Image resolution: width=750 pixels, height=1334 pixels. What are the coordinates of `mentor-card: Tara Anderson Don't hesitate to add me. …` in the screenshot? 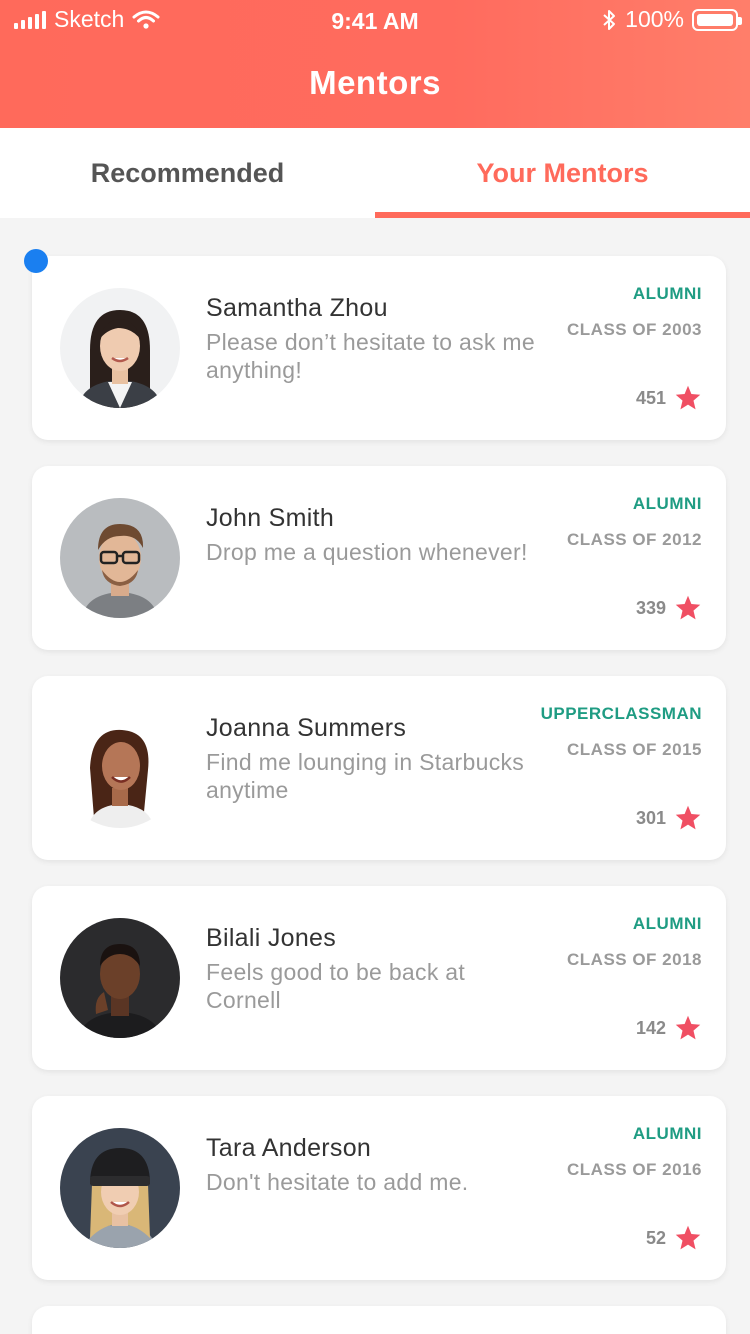 It's located at (379, 1188).